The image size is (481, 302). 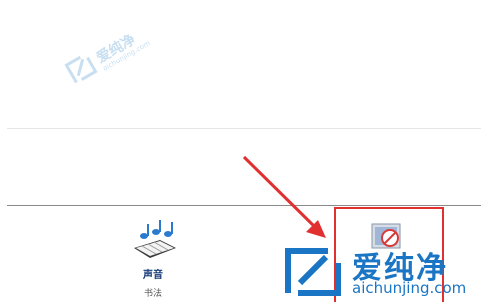 I want to click on brand-logo-icon, so click(x=313, y=272).